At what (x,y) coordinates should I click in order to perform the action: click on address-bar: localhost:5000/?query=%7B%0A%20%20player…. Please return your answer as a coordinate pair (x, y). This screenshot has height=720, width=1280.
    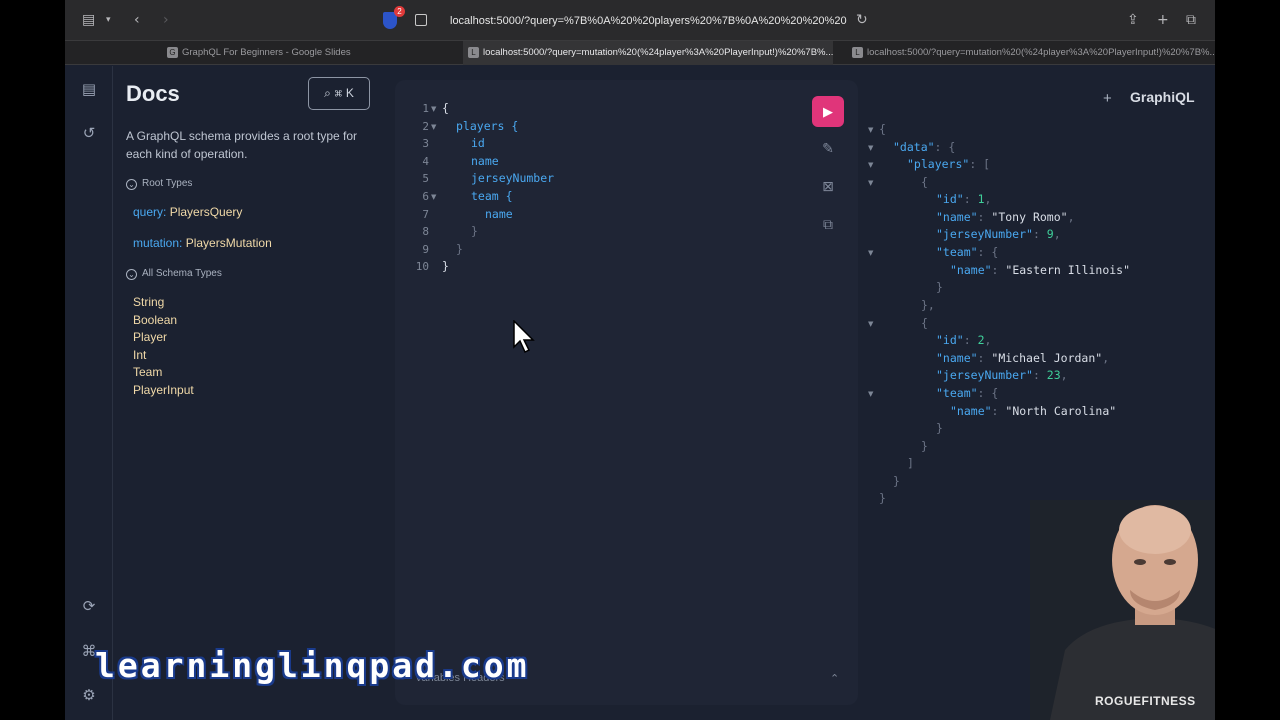
    Looking at the image, I should click on (627, 21).